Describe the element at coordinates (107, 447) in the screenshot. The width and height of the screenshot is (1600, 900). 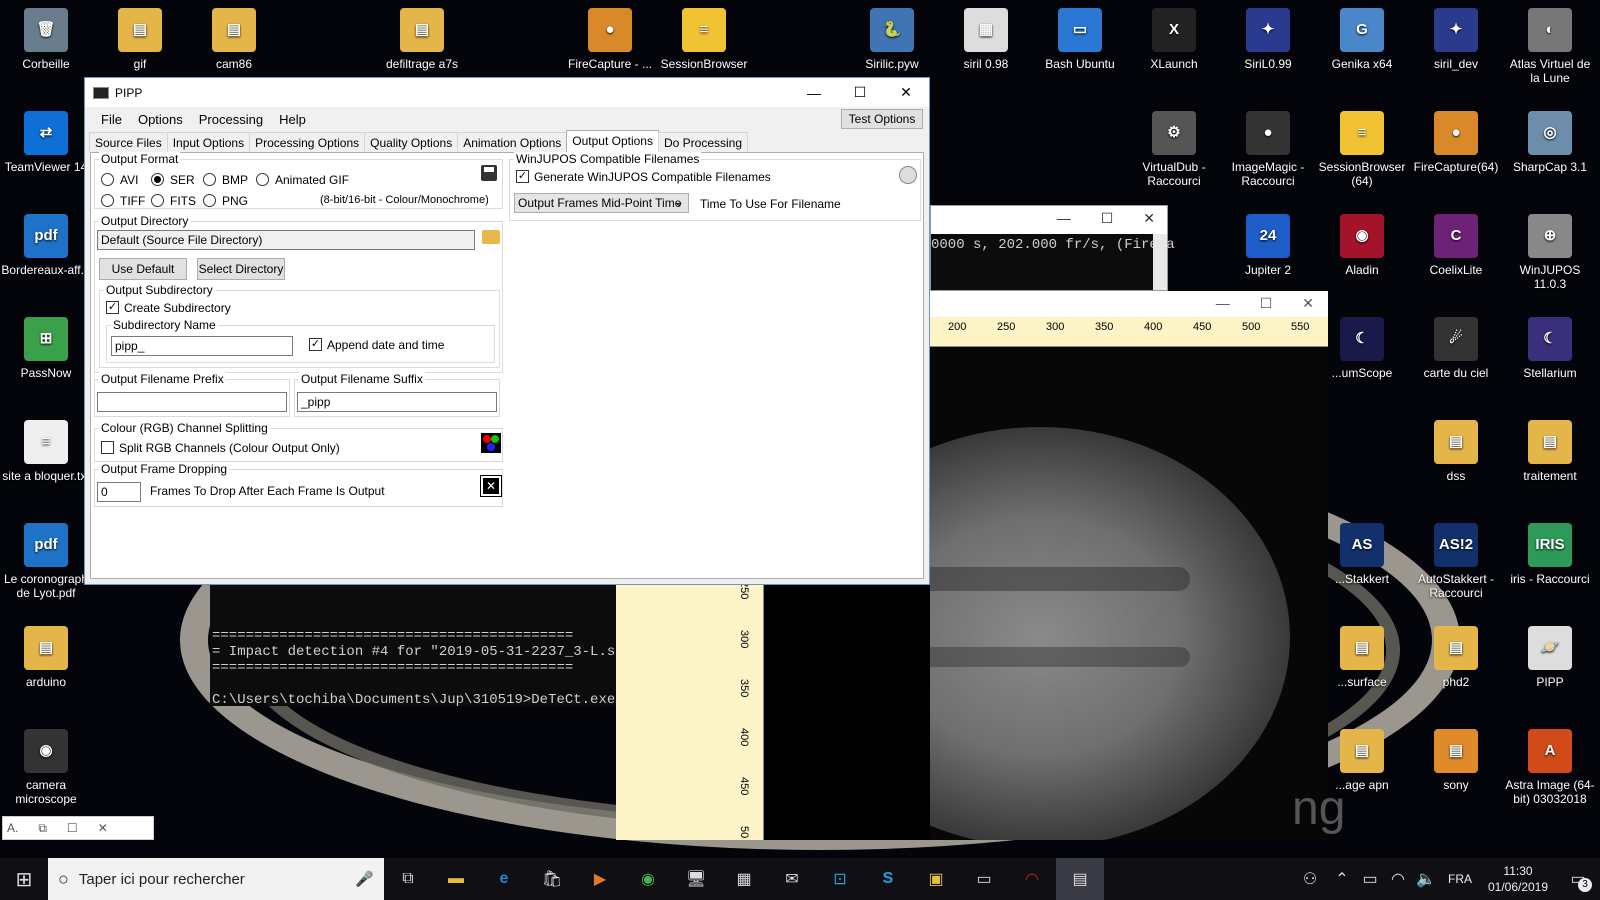
I see `split-rgb-checkbox` at that location.